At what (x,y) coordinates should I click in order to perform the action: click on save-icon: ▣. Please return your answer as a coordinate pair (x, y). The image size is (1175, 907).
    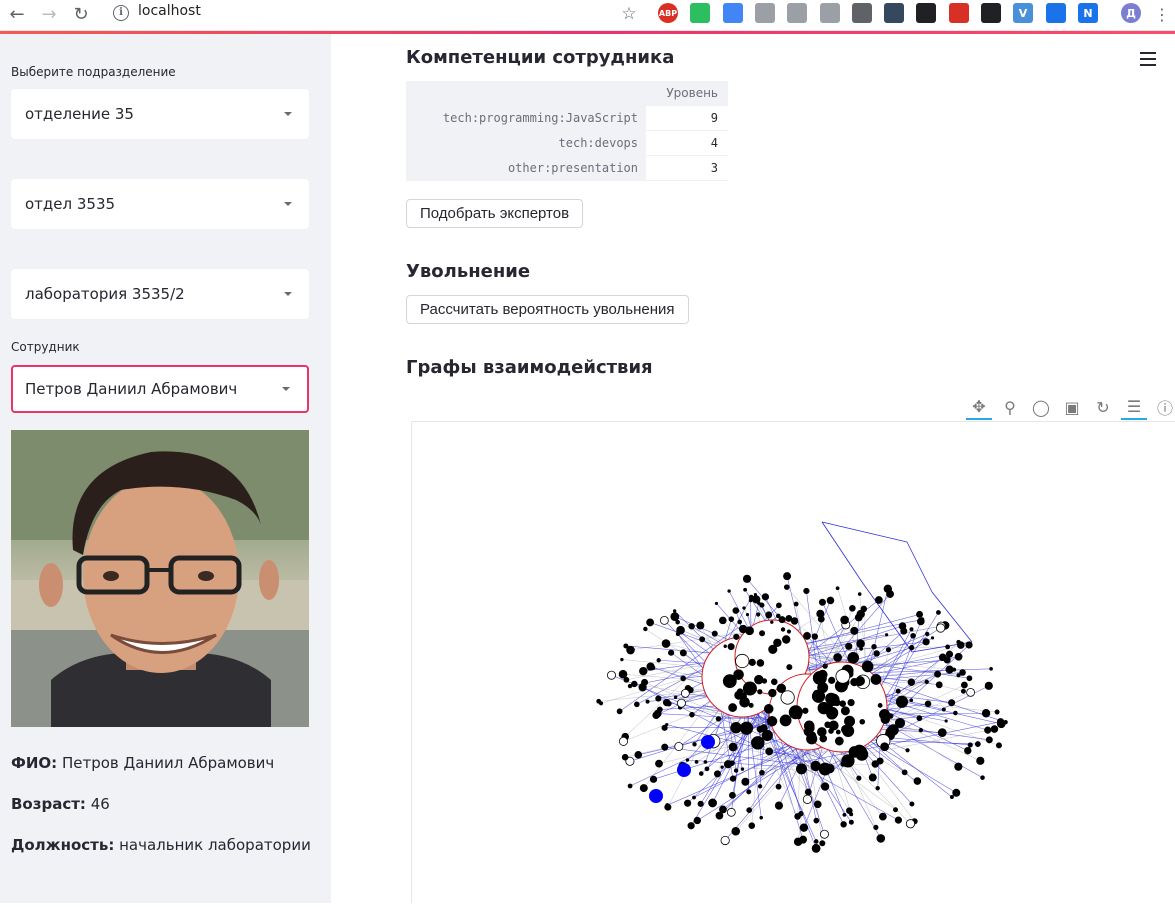
    Looking at the image, I should click on (1072, 407).